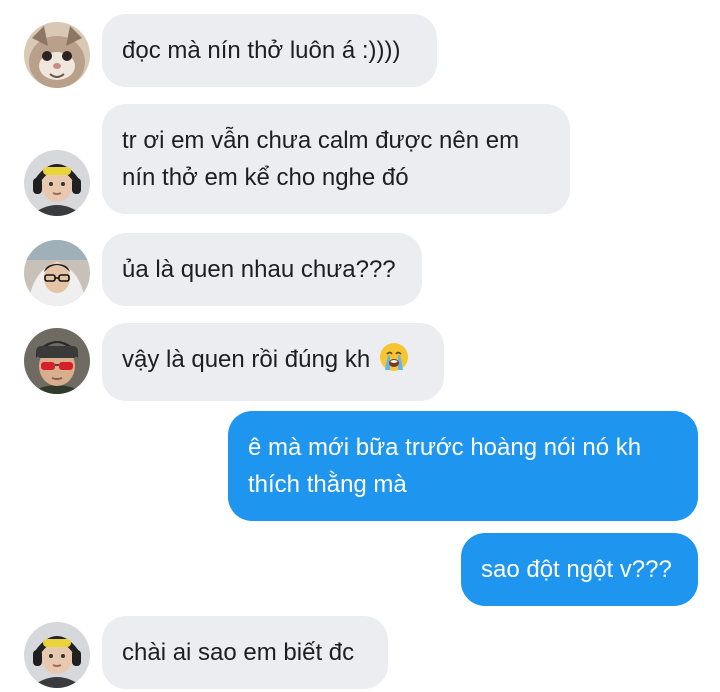 This screenshot has height=692, width=720. What do you see at coordinates (57, 55) in the screenshot?
I see `cat-avatar` at bounding box center [57, 55].